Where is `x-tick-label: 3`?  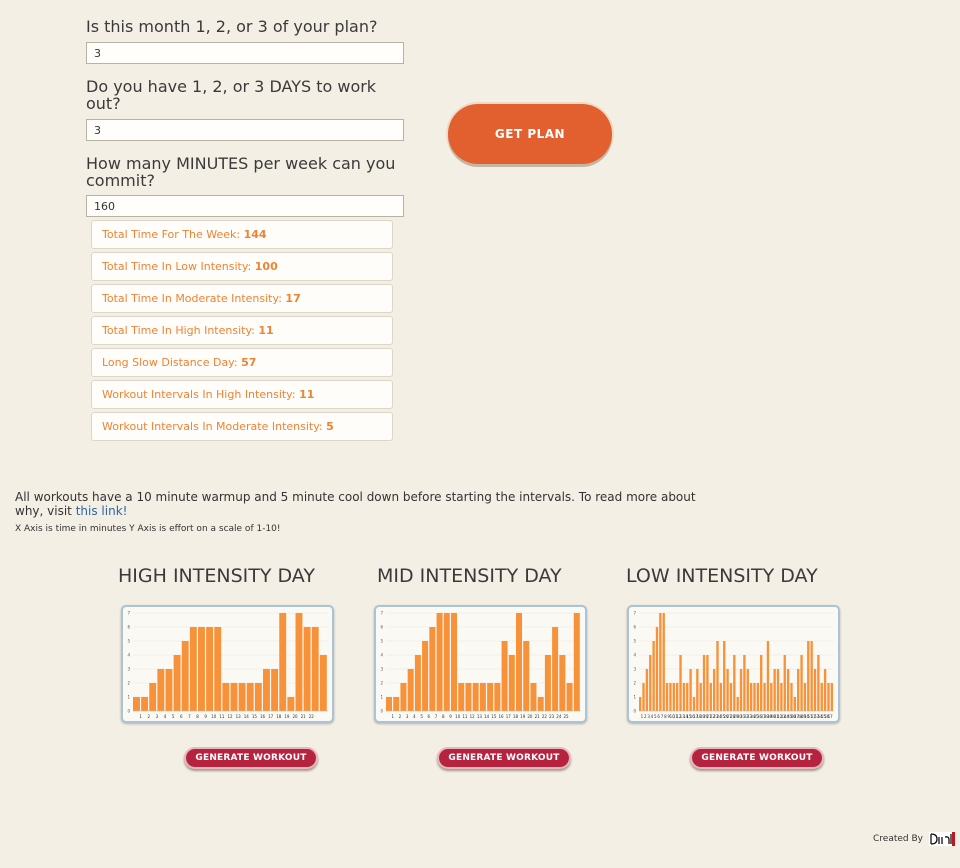
x-tick-label: 3 is located at coordinates (157, 716).